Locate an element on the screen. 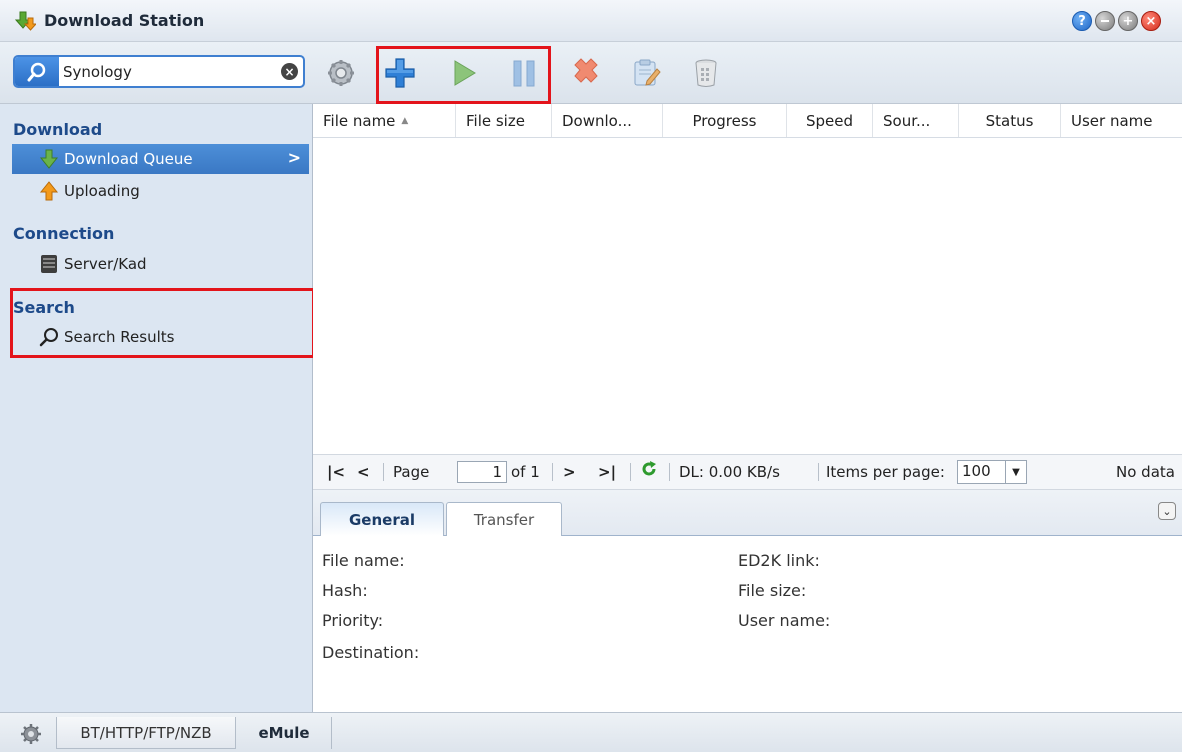 Image resolution: width=1182 pixels, height=752 pixels. sort-ascending-icon: ▲ is located at coordinates (405, 120).